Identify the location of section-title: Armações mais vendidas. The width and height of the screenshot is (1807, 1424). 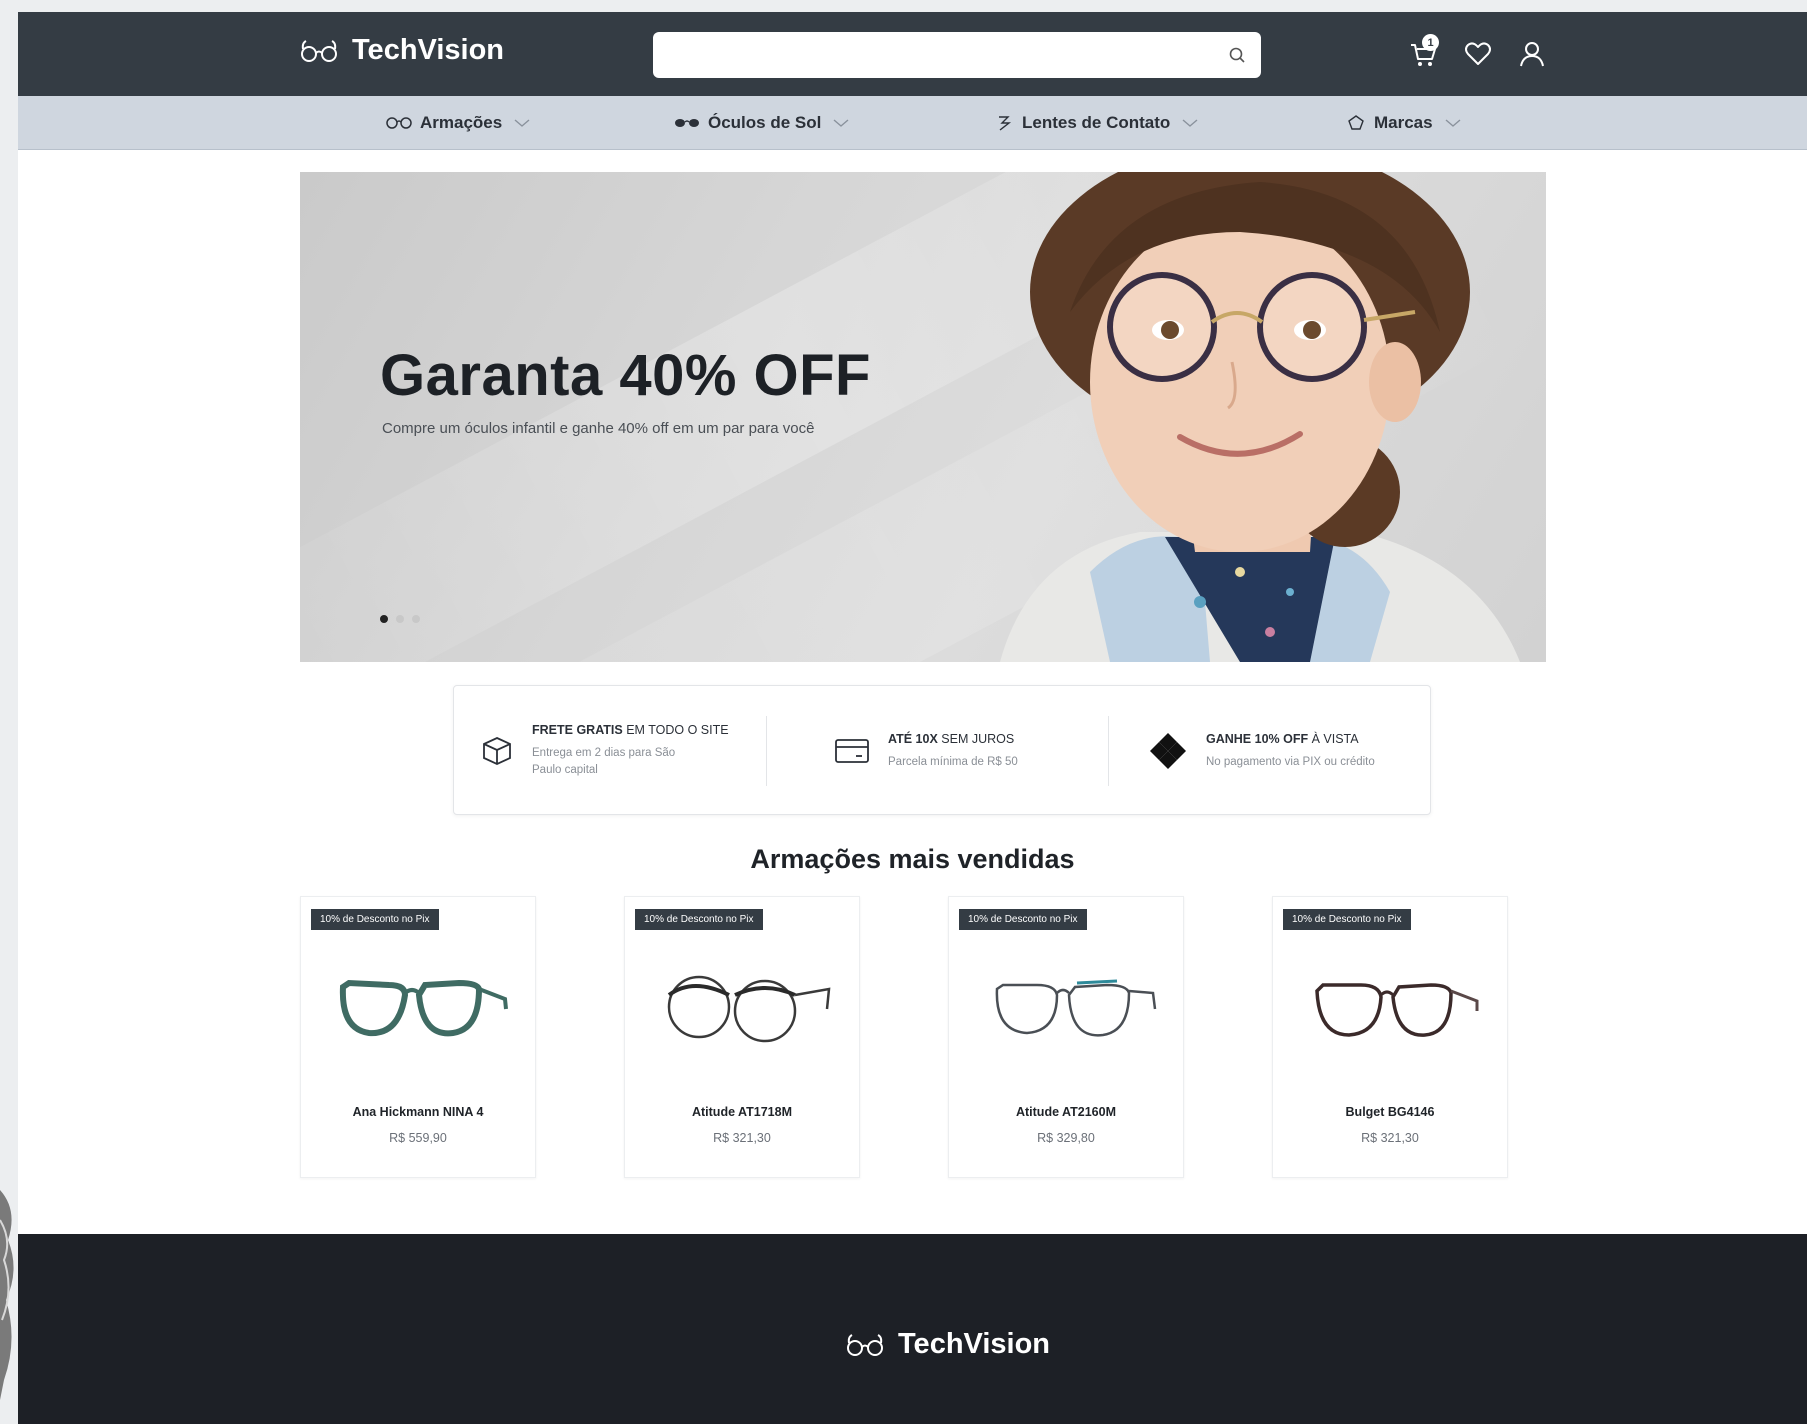
(912, 859).